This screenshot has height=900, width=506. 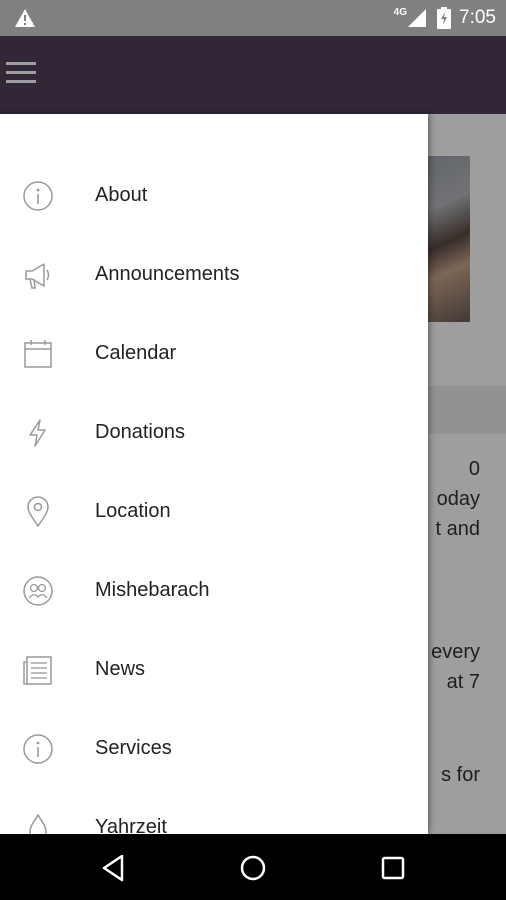 I want to click on drawer-item-location: Location, so click(x=214, y=511).